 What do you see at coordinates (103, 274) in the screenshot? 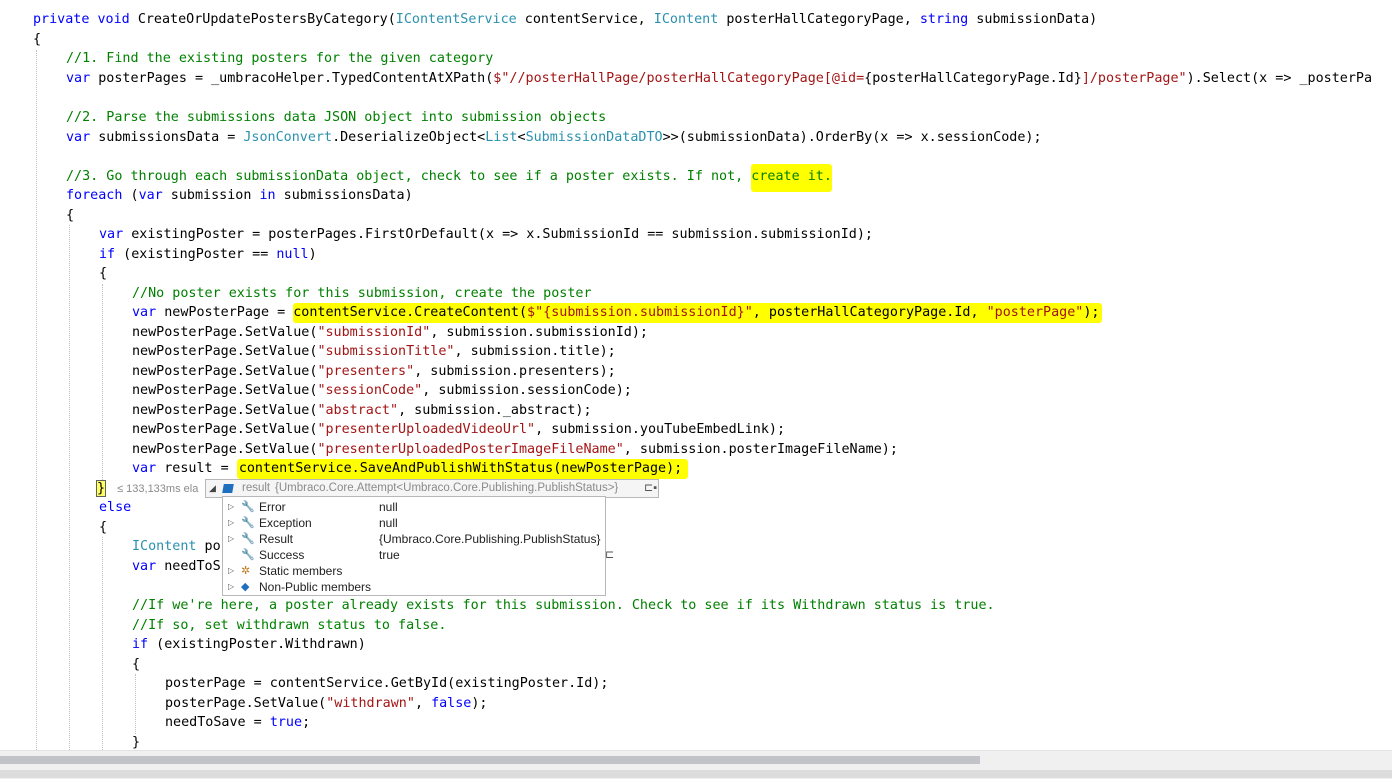
I see `code-line-14: {` at bounding box center [103, 274].